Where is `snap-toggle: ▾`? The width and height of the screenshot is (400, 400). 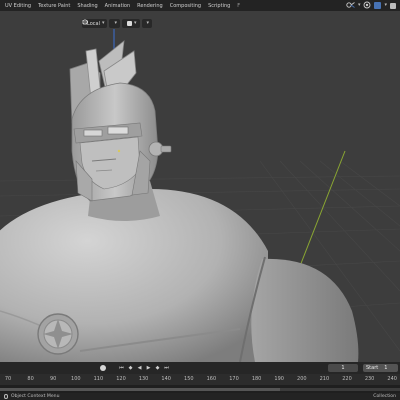
snap-toggle: ▾ is located at coordinates (111, 23).